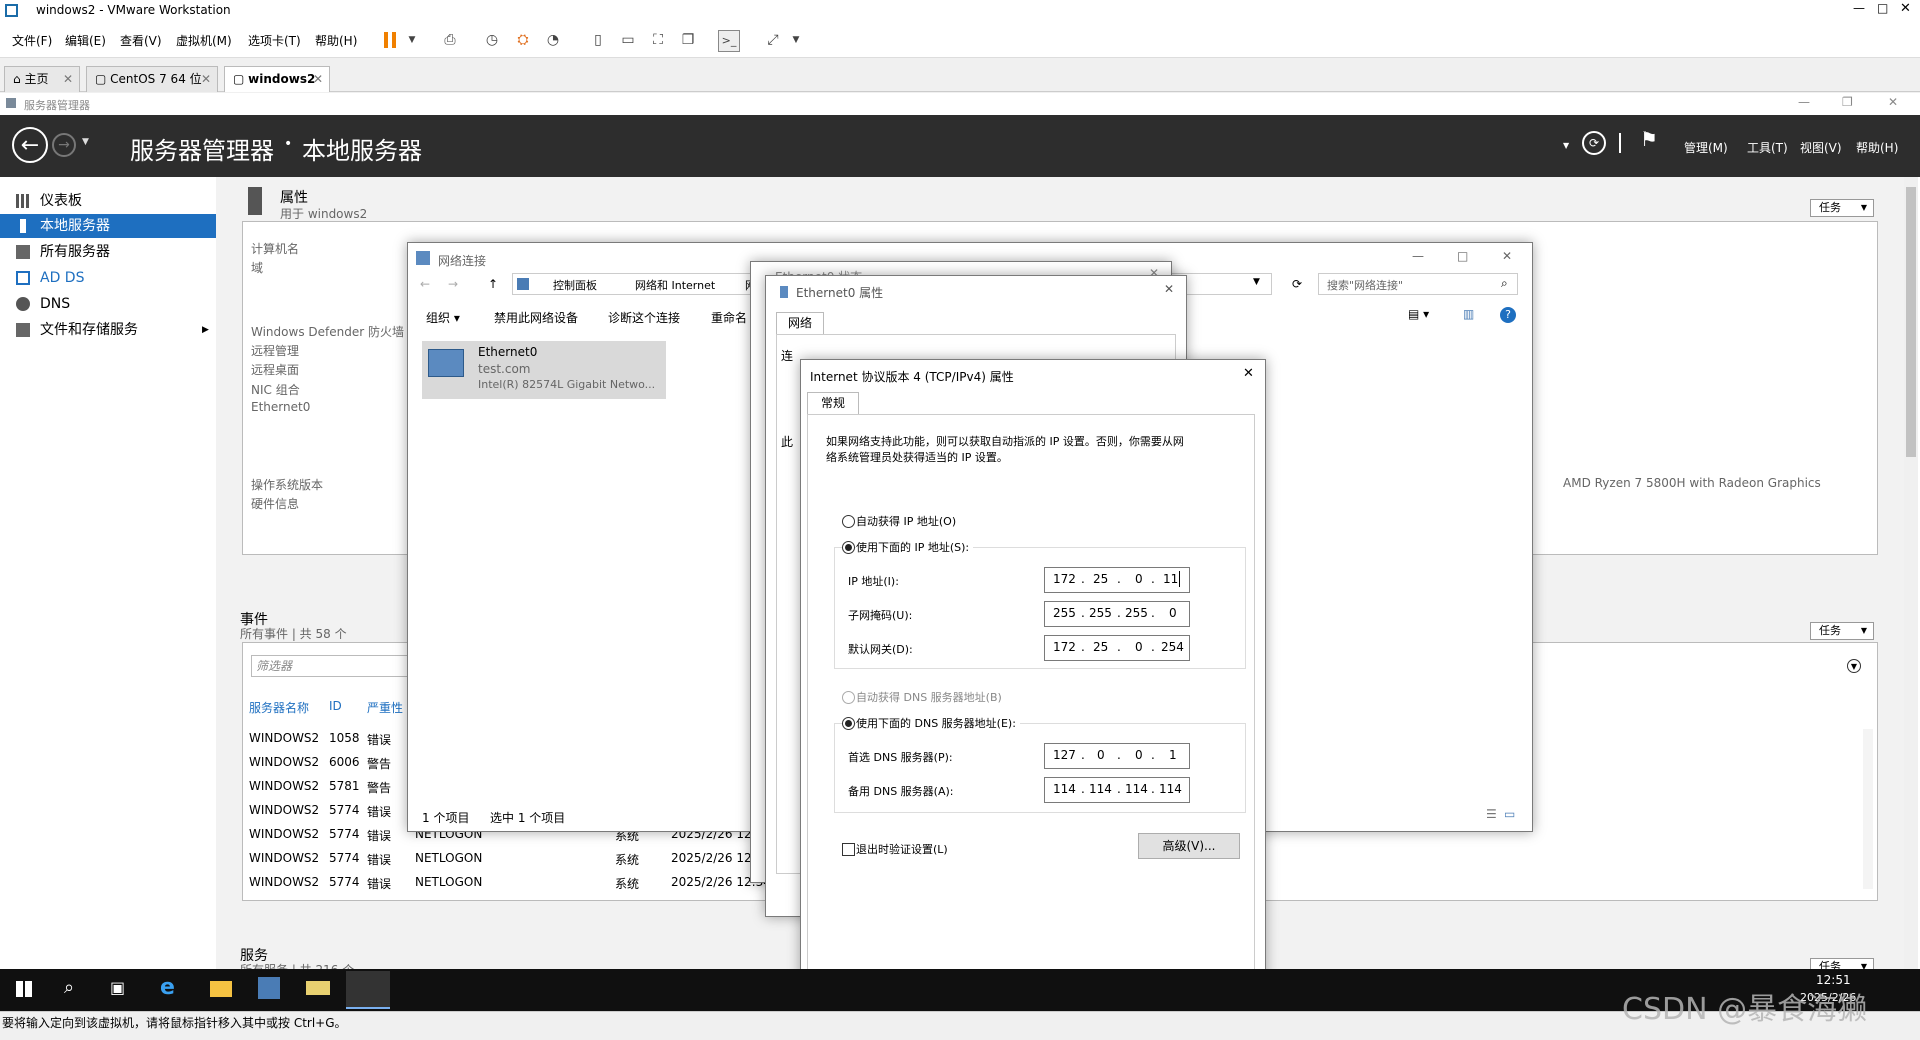  What do you see at coordinates (108, 330) in the screenshot?
I see `nav-file-storage: 文件和存储服务 ▶` at bounding box center [108, 330].